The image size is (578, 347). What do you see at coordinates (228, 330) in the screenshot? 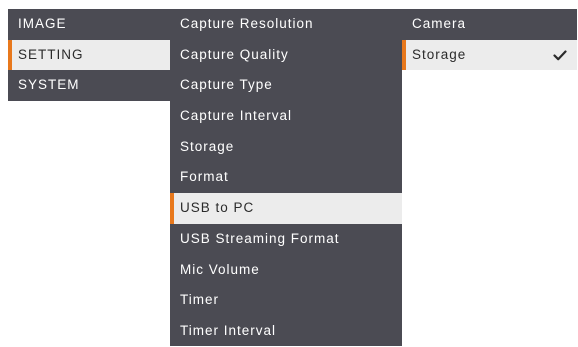
I see `submenu-item-label: Timer Interval` at bounding box center [228, 330].